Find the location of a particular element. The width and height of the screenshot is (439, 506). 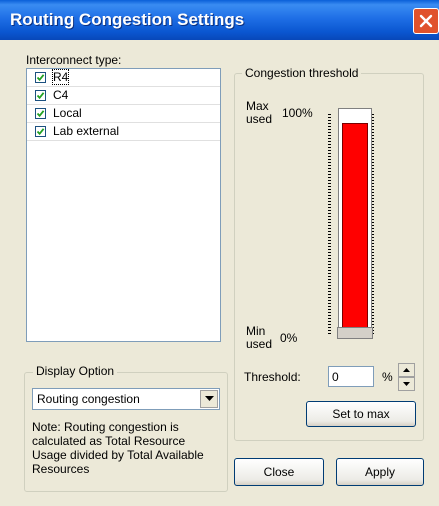

max-used-label: Max used is located at coordinates (259, 112).